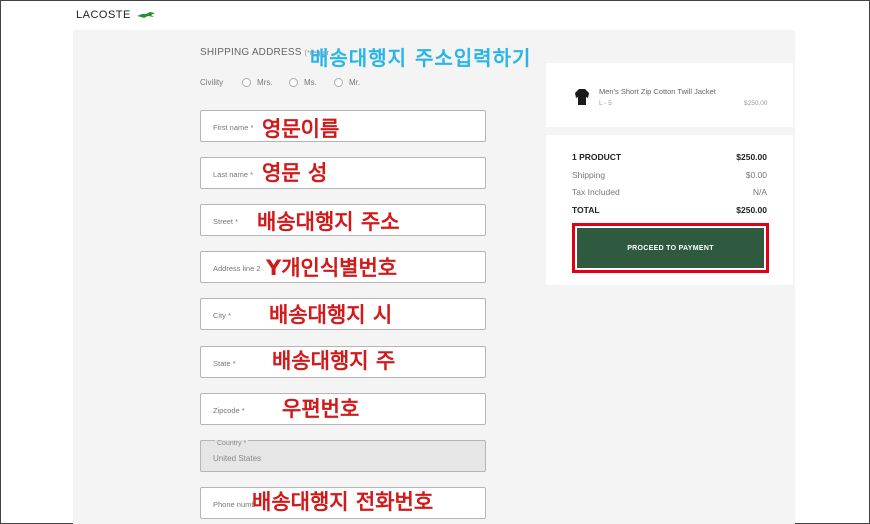  I want to click on civility-option-mr: Mr., so click(347, 82).